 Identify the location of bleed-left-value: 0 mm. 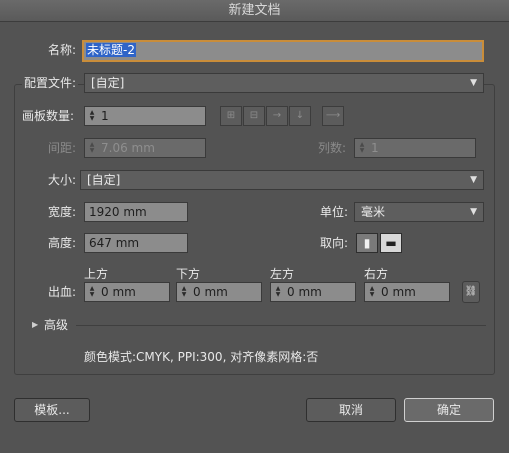
(304, 292).